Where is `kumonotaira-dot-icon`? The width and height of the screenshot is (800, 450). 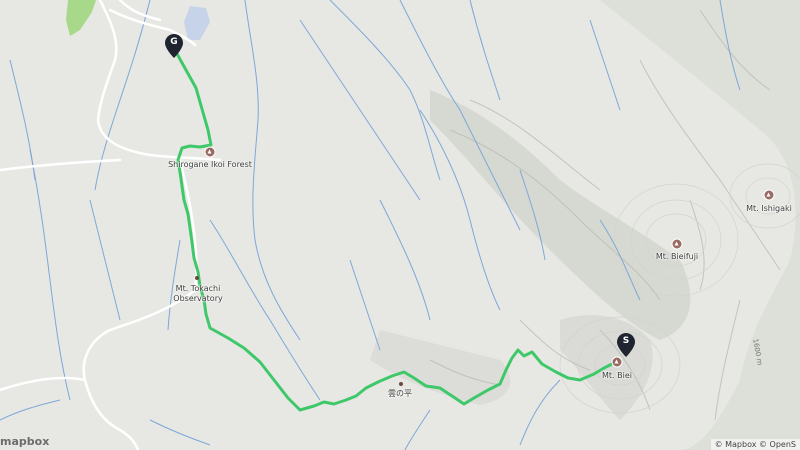
kumonotaira-dot-icon is located at coordinates (401, 384).